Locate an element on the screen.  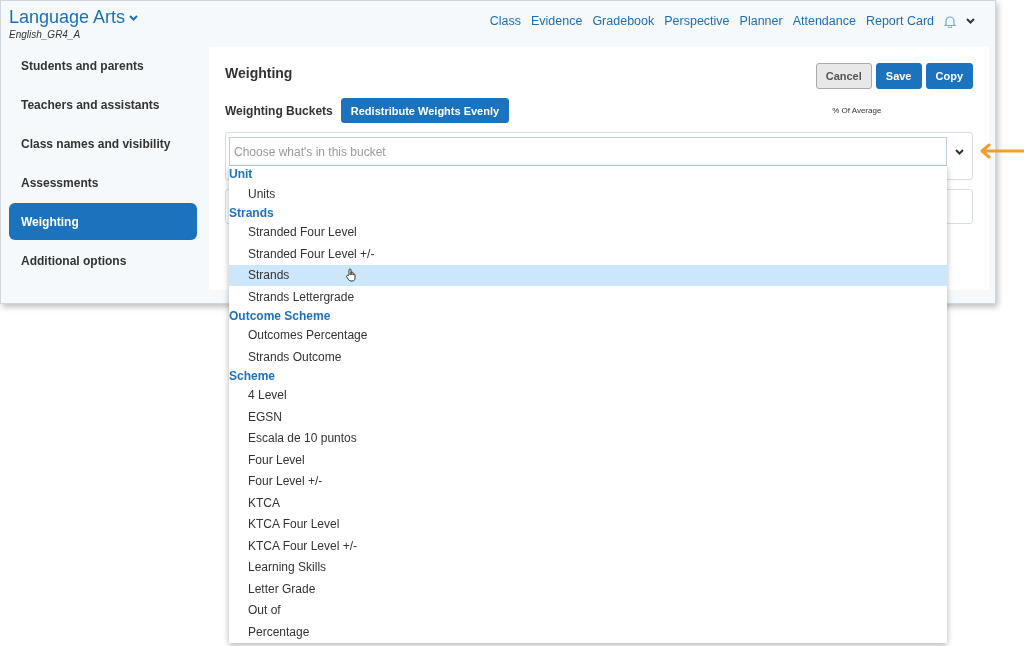
chevron-down-icon is located at coordinates (970, 21).